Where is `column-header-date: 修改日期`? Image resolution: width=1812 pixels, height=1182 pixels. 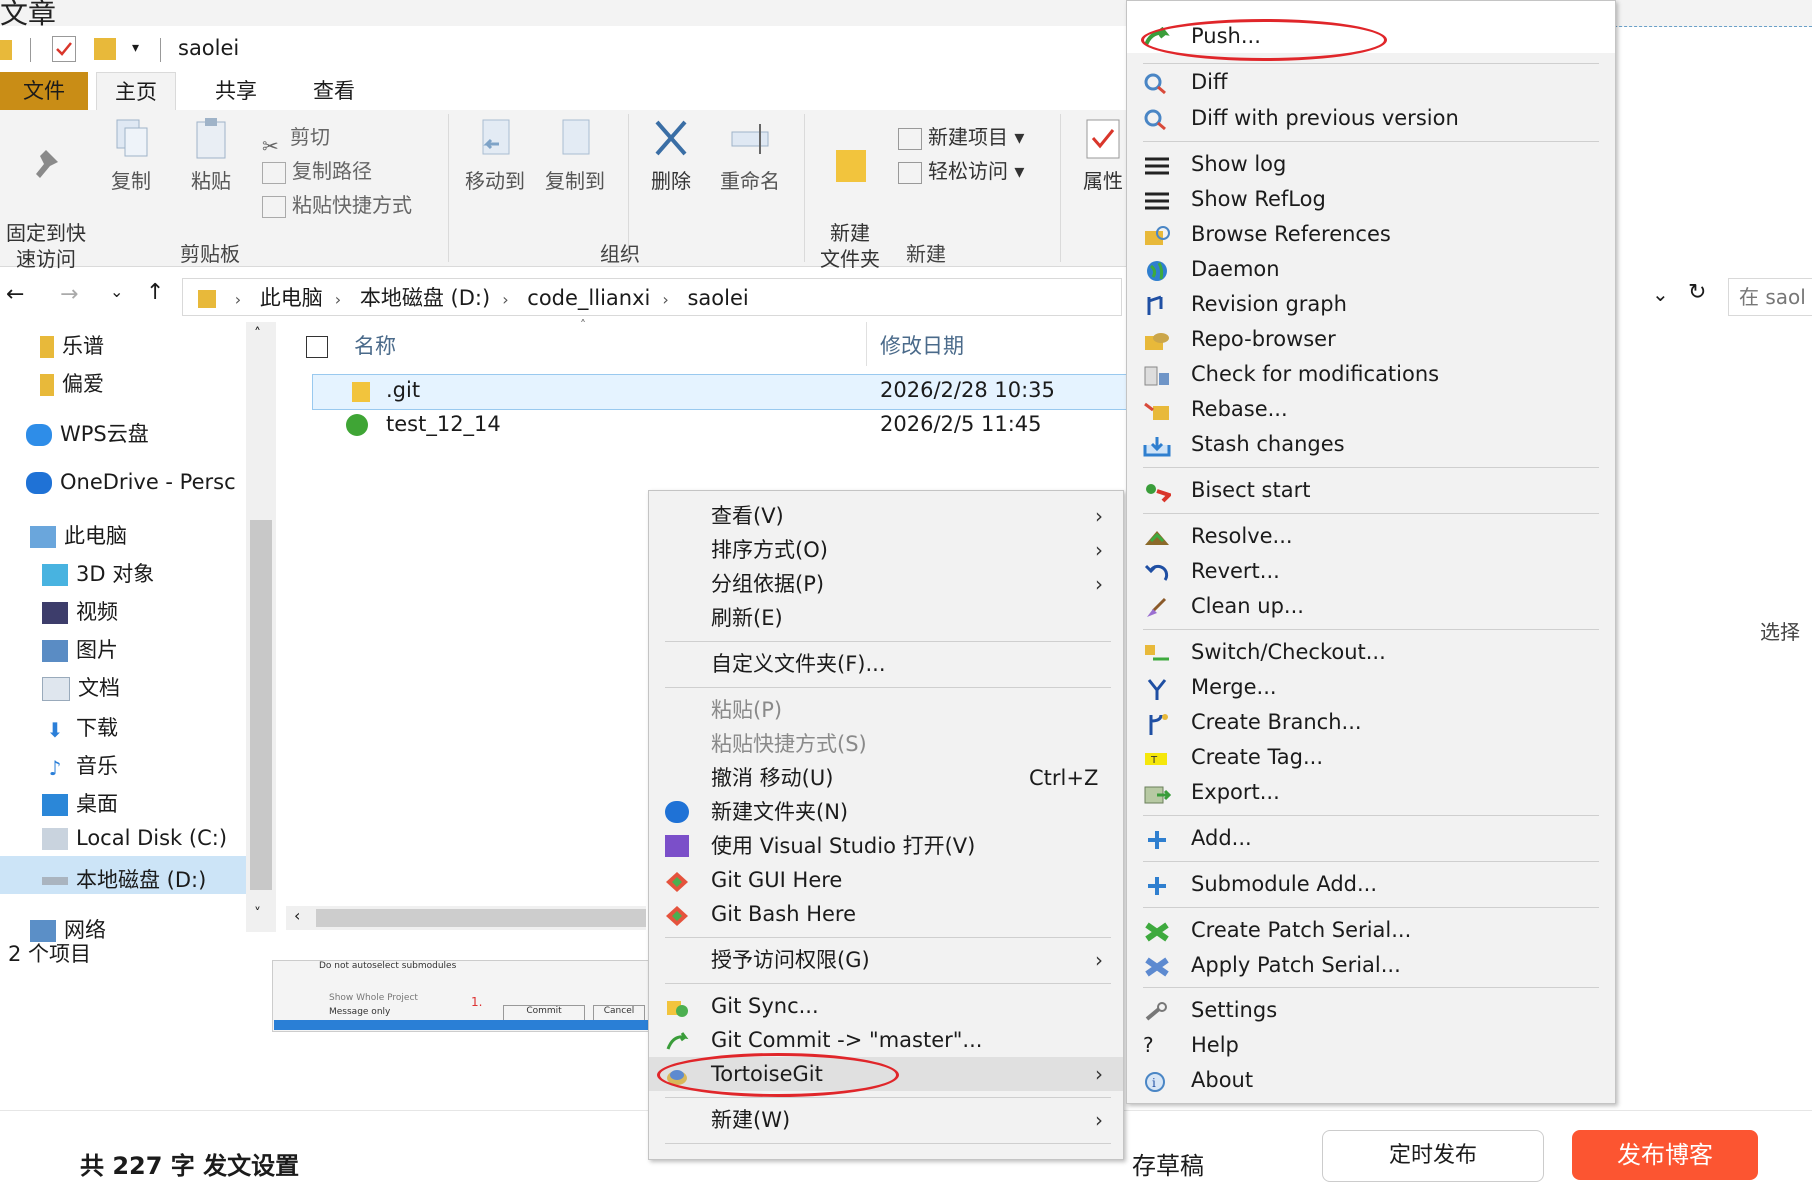 column-header-date: 修改日期 is located at coordinates (922, 345).